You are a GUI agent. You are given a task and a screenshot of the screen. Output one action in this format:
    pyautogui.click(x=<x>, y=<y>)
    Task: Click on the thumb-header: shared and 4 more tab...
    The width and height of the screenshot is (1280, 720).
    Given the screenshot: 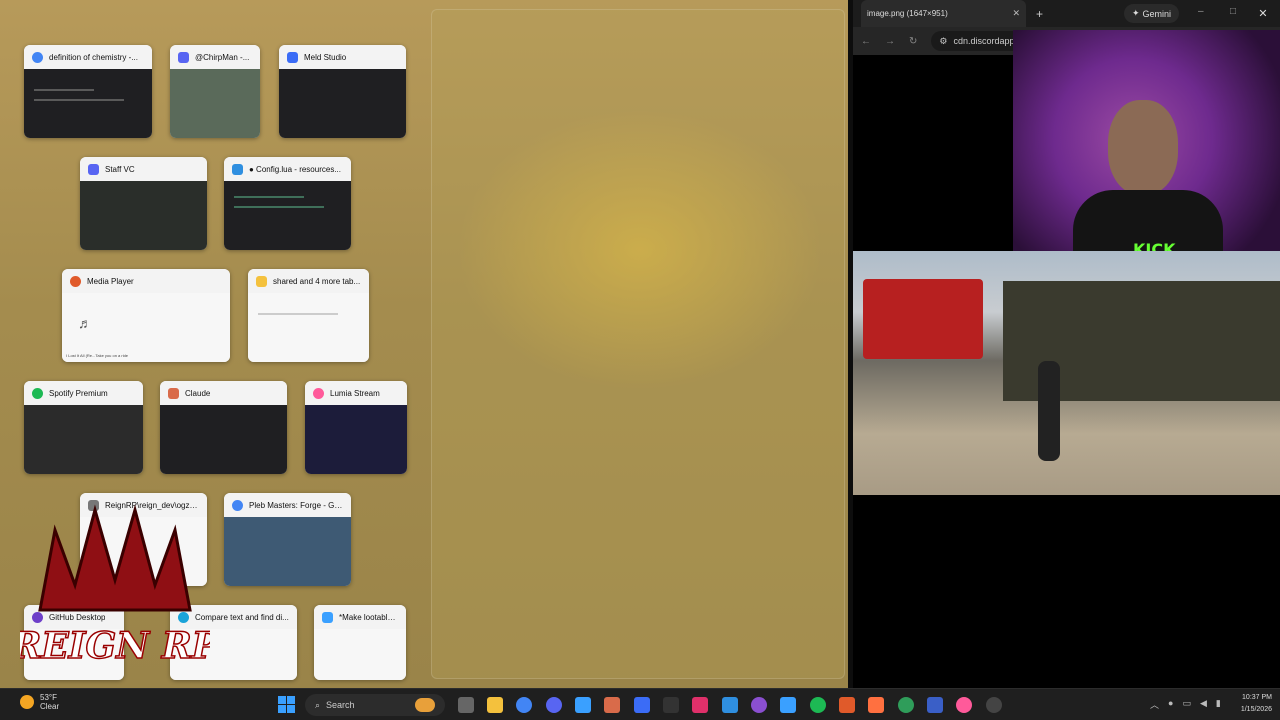 What is the action you would take?
    pyautogui.click(x=308, y=281)
    